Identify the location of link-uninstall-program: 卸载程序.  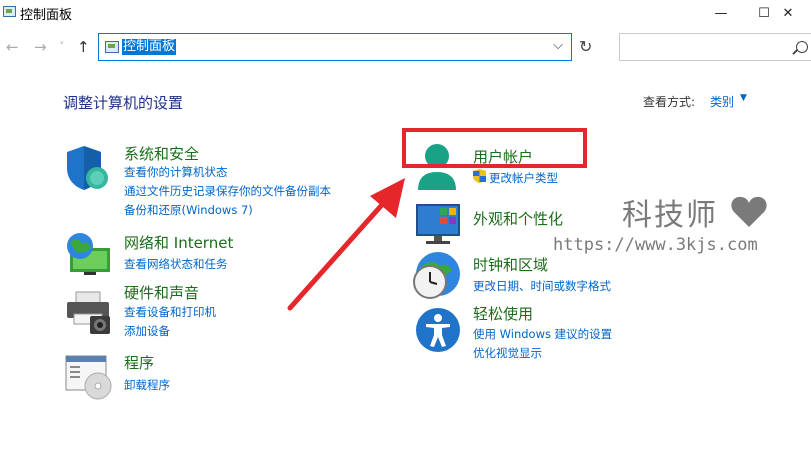
(147, 385).